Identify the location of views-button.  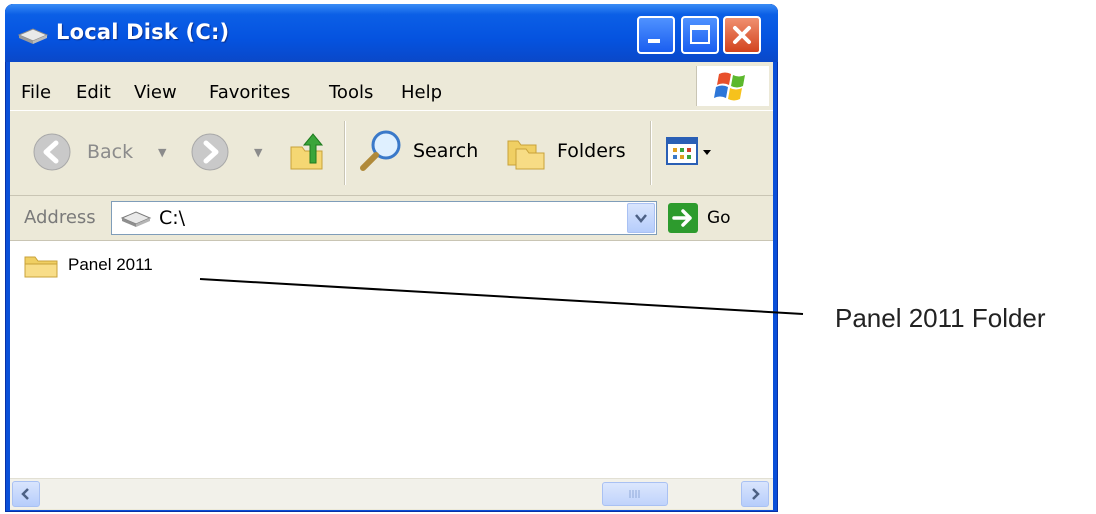
(692, 154).